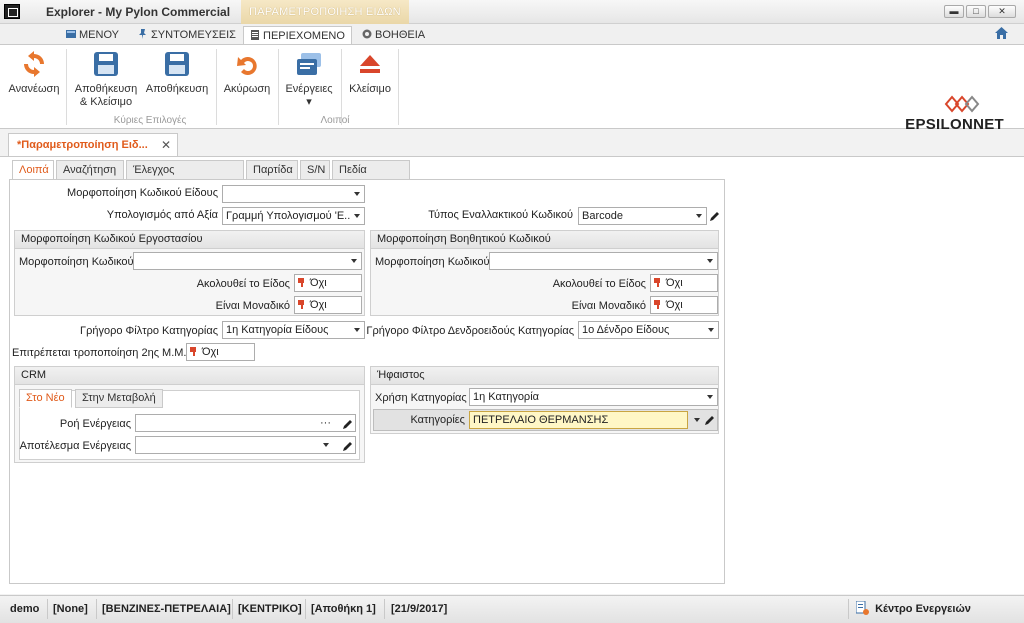 The height and width of the screenshot is (623, 1024). Describe the element at coordinates (12, 11) in the screenshot. I see `app-icon` at that location.